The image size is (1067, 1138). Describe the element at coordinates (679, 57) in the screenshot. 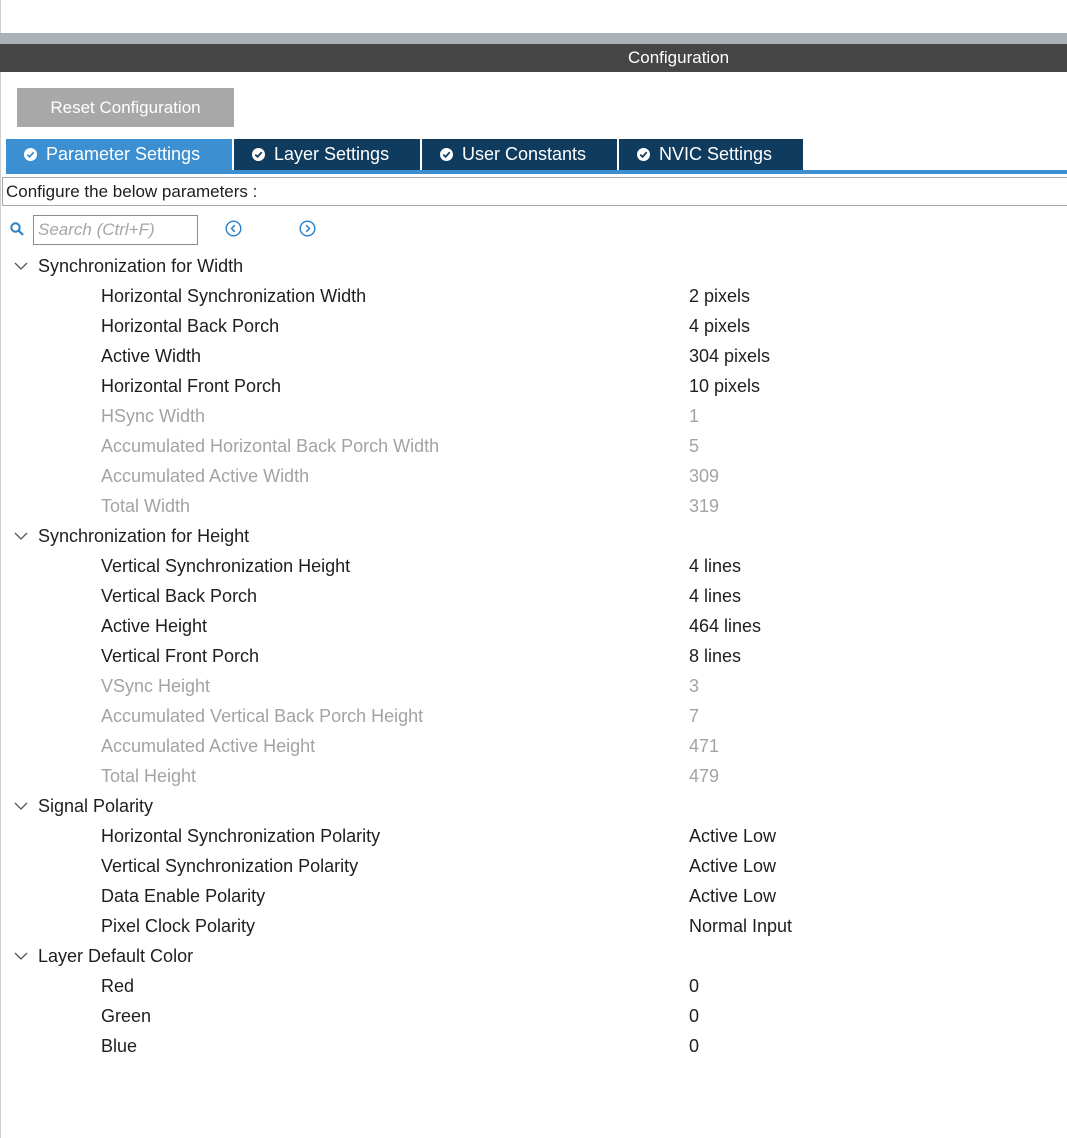

I see `configuration-title: Configuration` at that location.